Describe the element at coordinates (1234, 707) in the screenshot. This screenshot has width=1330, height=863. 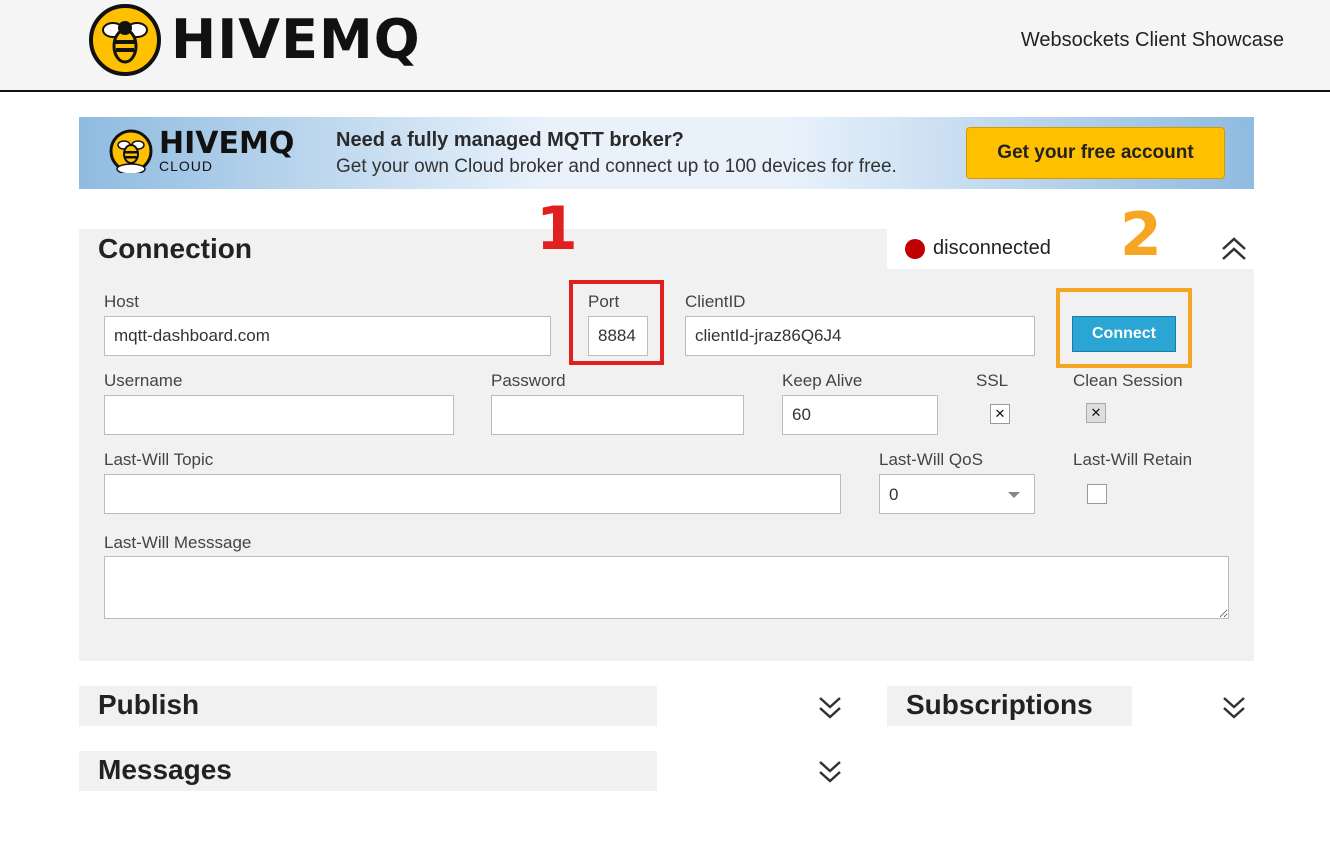
I see `expand-subscriptions-icon` at that location.